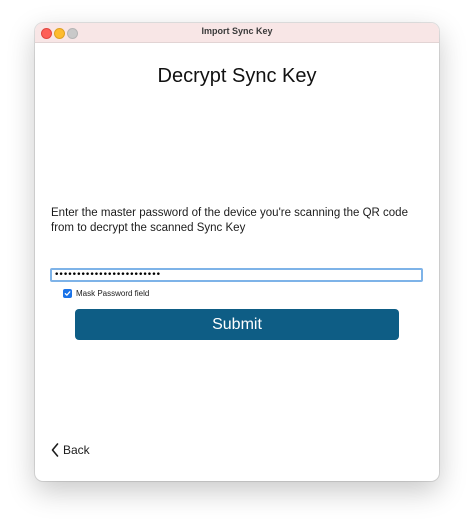  What do you see at coordinates (236, 275) in the screenshot?
I see `master-password-input: ••••••••••••••••••••••••` at bounding box center [236, 275].